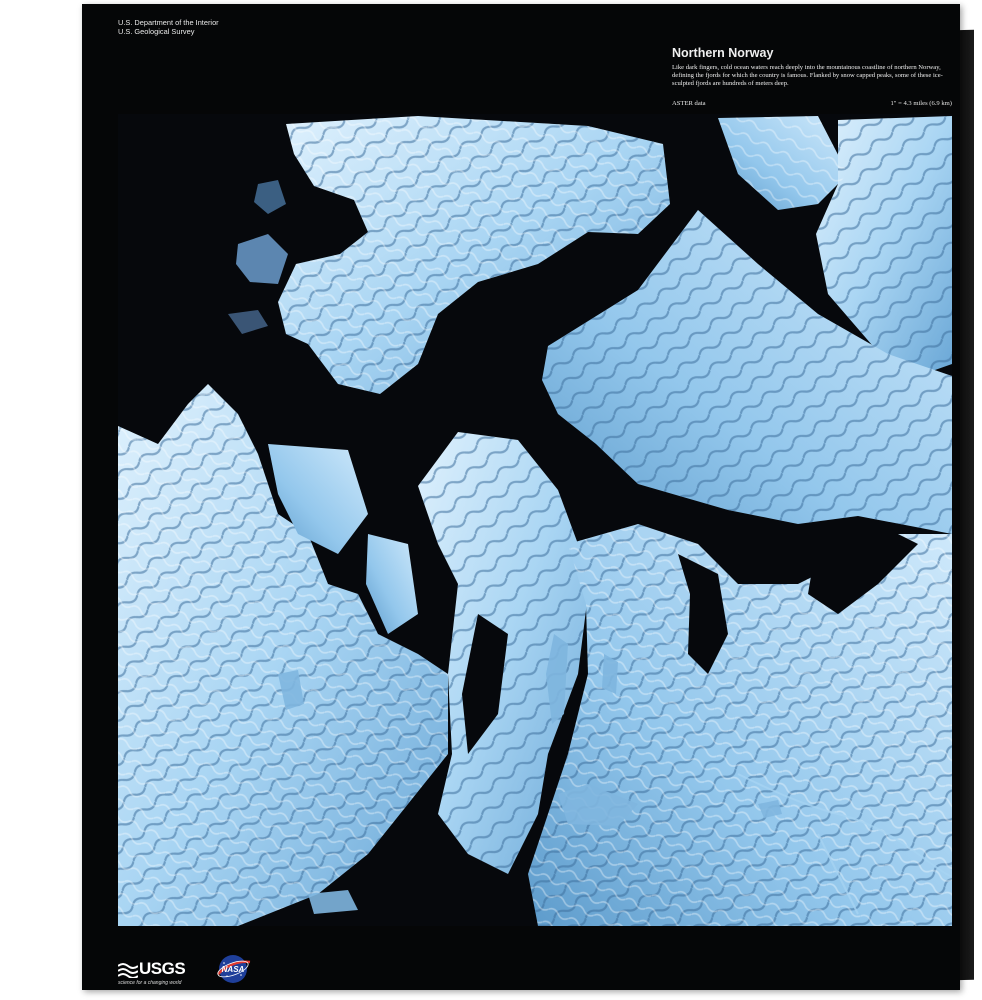 The height and width of the screenshot is (1000, 982). Describe the element at coordinates (812, 106) in the screenshot. I see `meta-row: ASTER data 1" = 4.3 miles (6.9 km)` at that location.